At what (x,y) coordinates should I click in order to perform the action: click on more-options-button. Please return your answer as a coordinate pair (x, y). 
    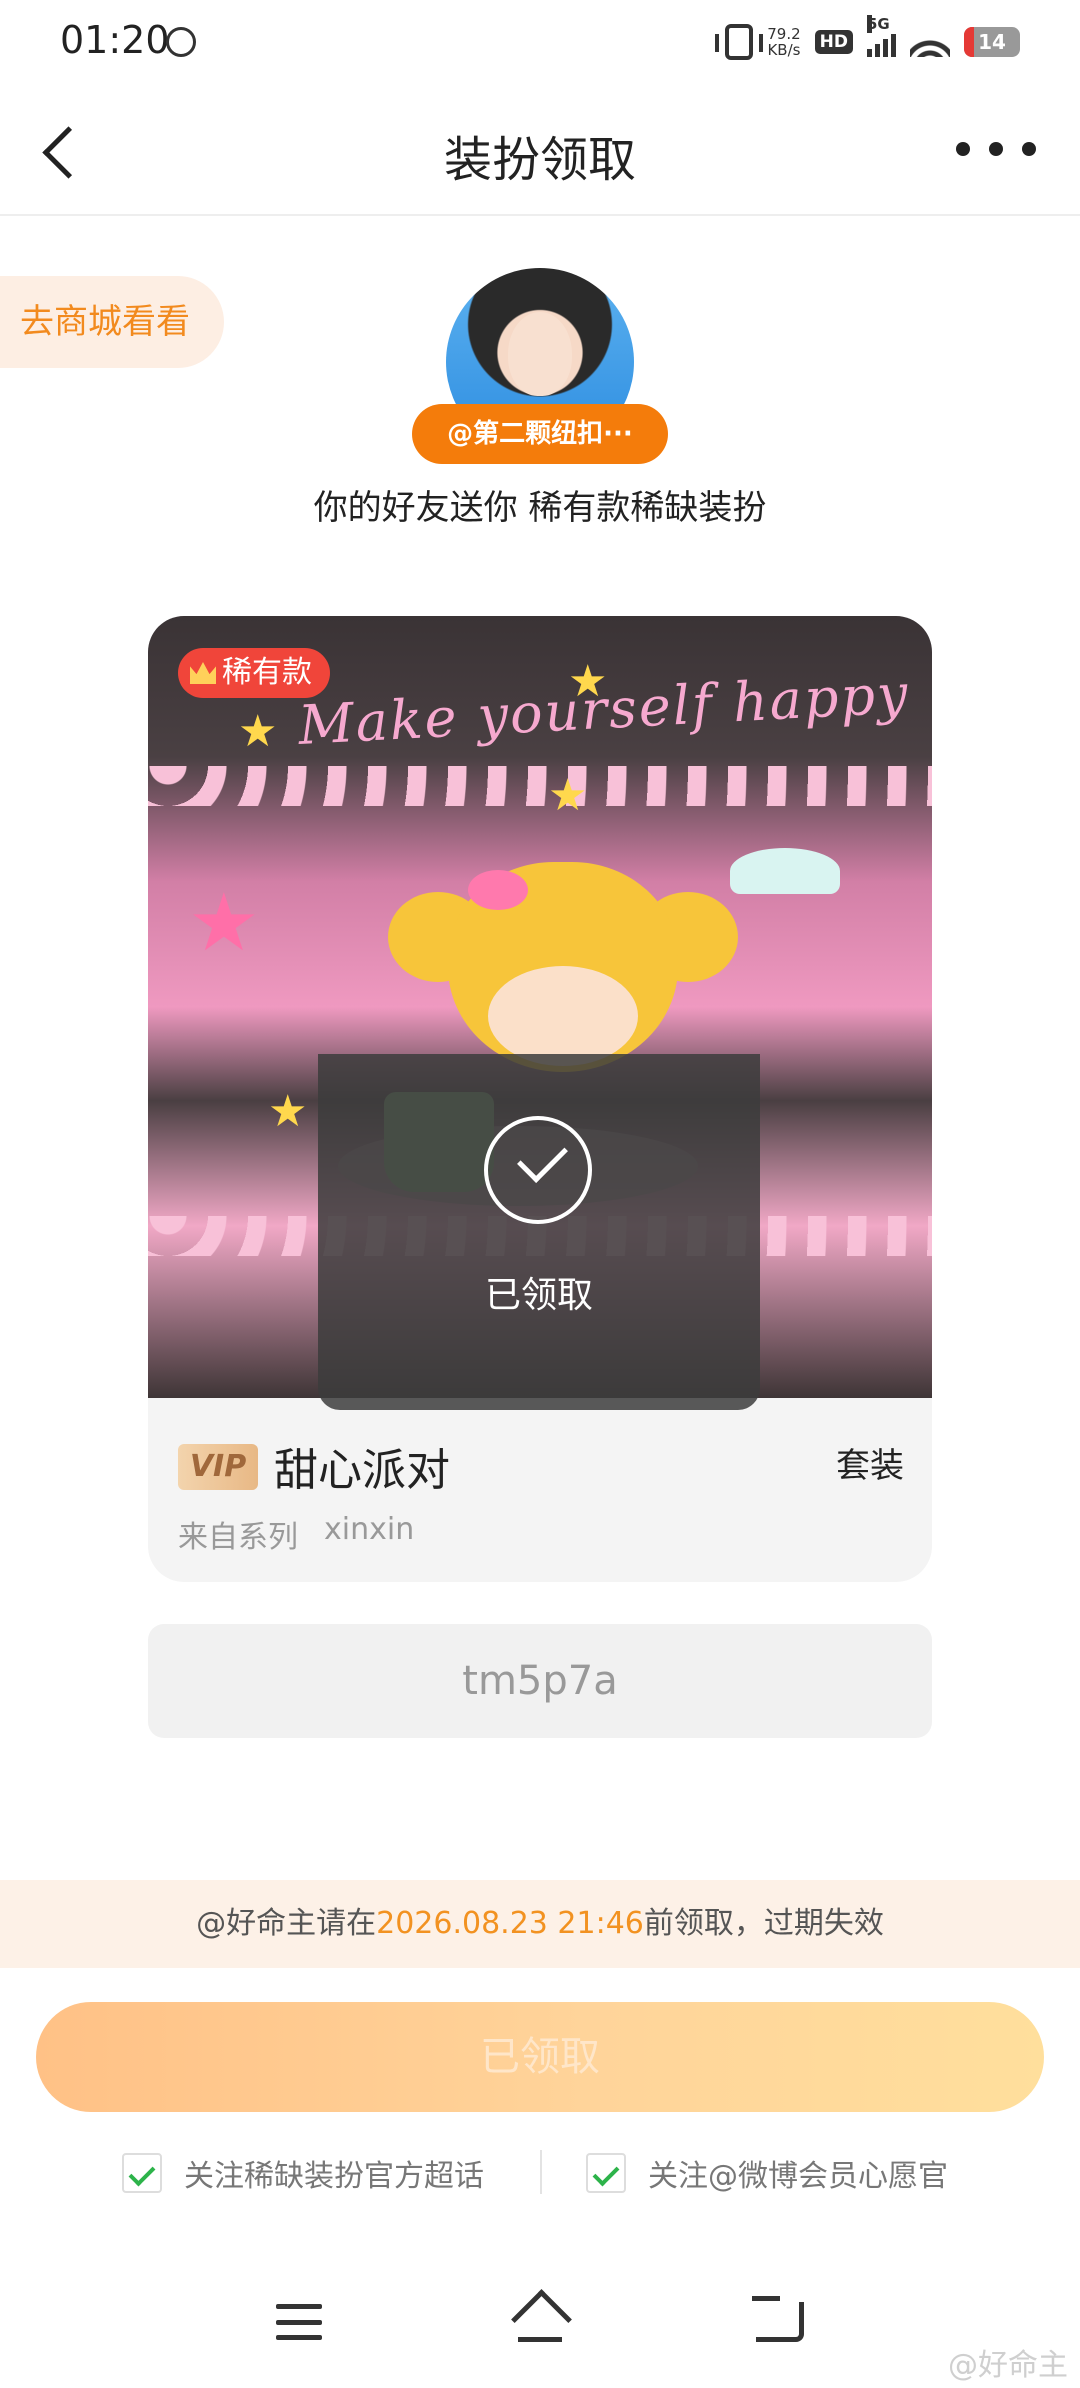
    Looking at the image, I should click on (996, 149).